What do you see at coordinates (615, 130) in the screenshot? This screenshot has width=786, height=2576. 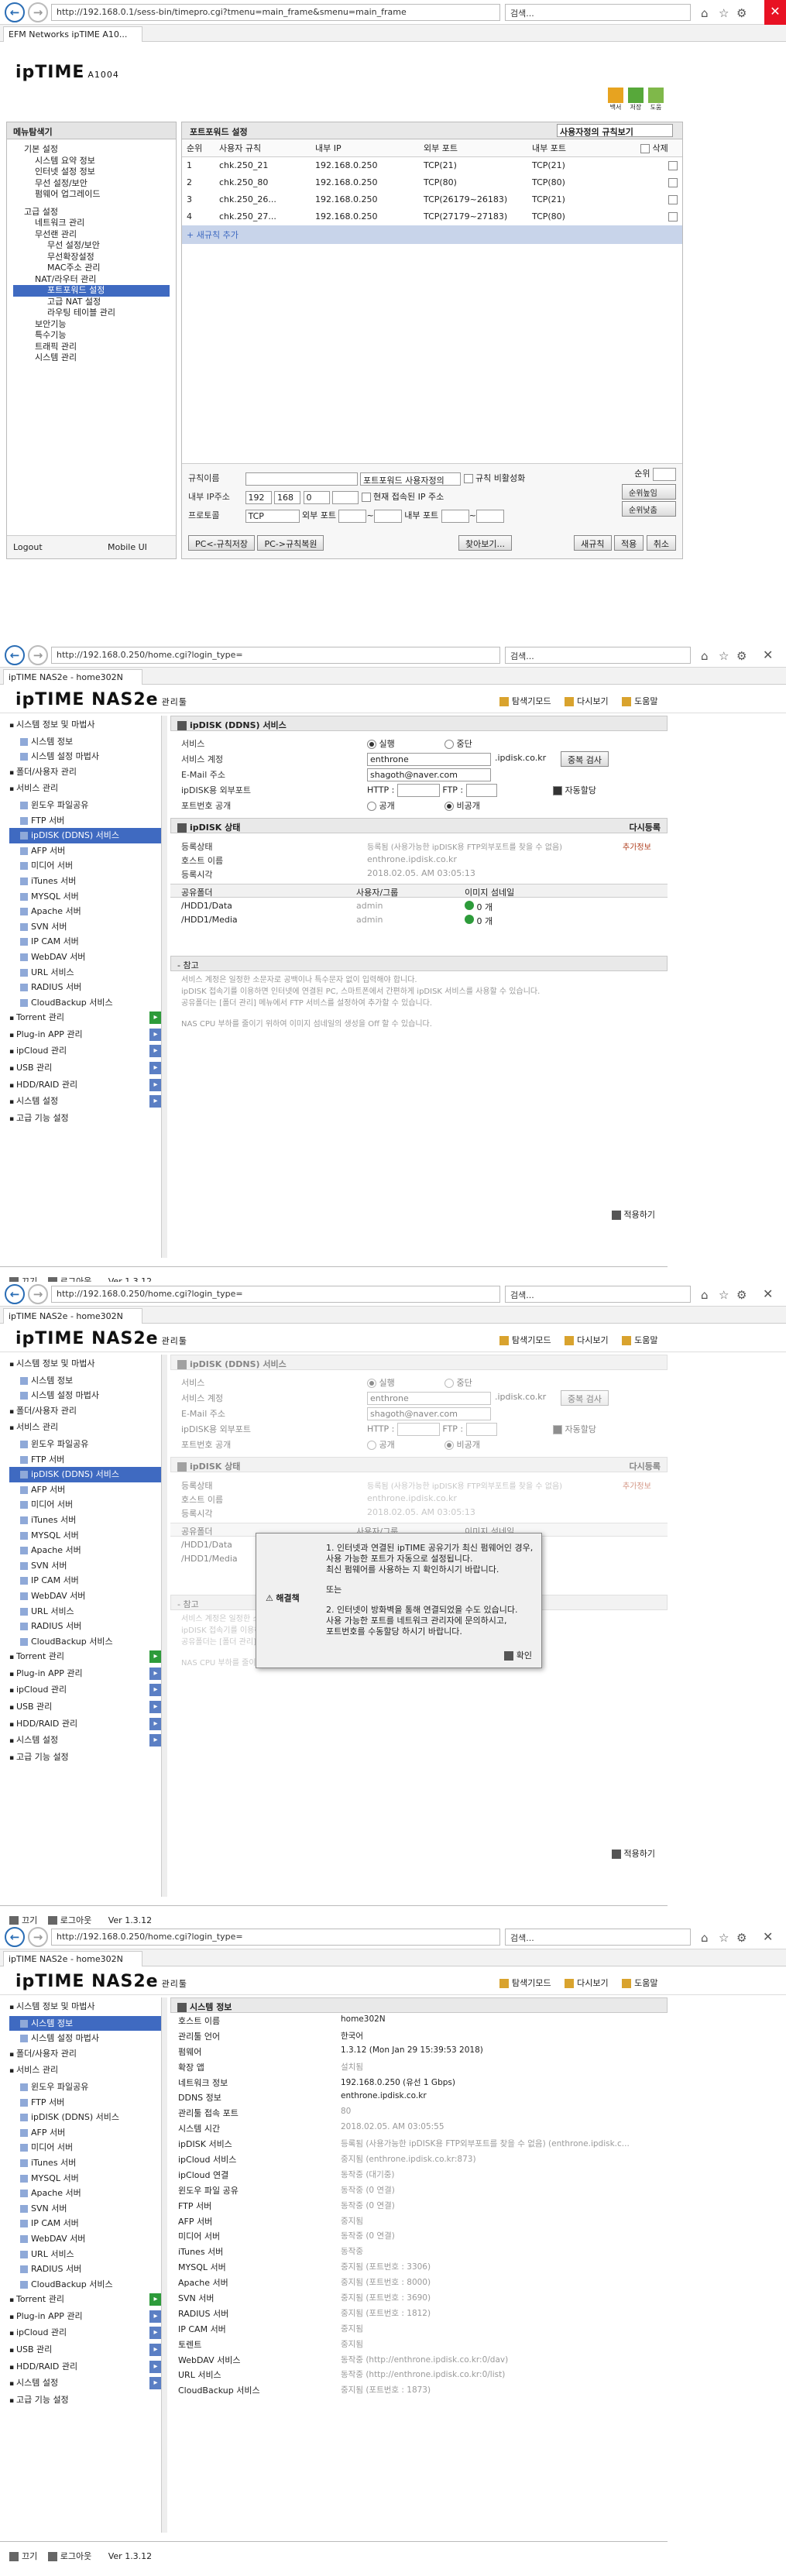 I see `rule-view-select: 사용자정의 규칙보기` at bounding box center [615, 130].